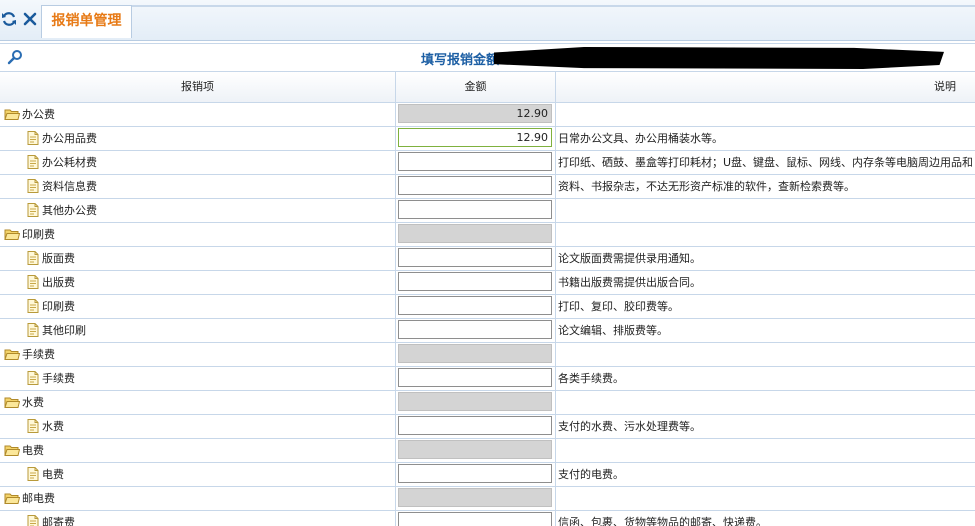 This screenshot has width=975, height=526. I want to click on description-cell: 打印、复印、胶印费等。, so click(618, 306).